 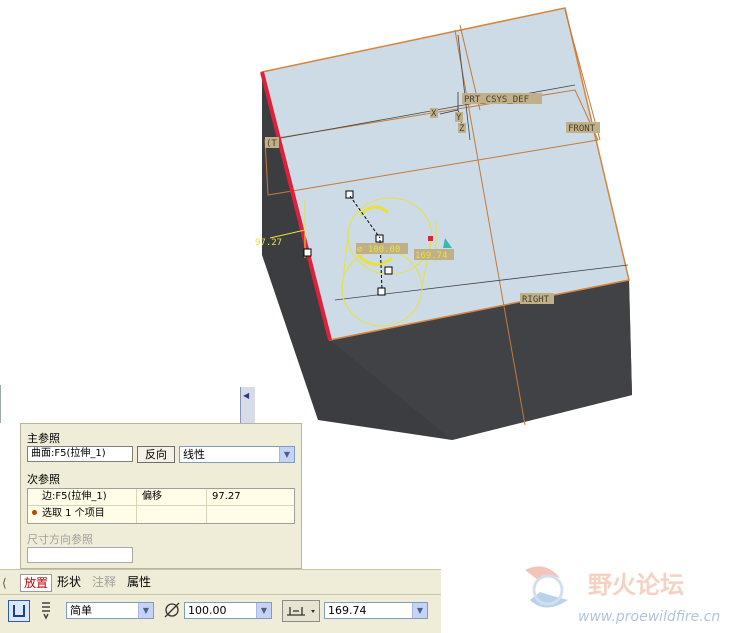 What do you see at coordinates (301, 611) in the screenshot?
I see `blind-depth-icon` at bounding box center [301, 611].